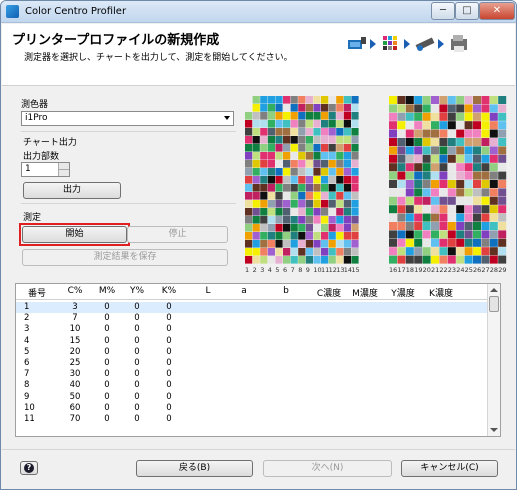 The image size is (517, 490). I want to click on table-row: 8 40 0 0 0, so click(252, 385).